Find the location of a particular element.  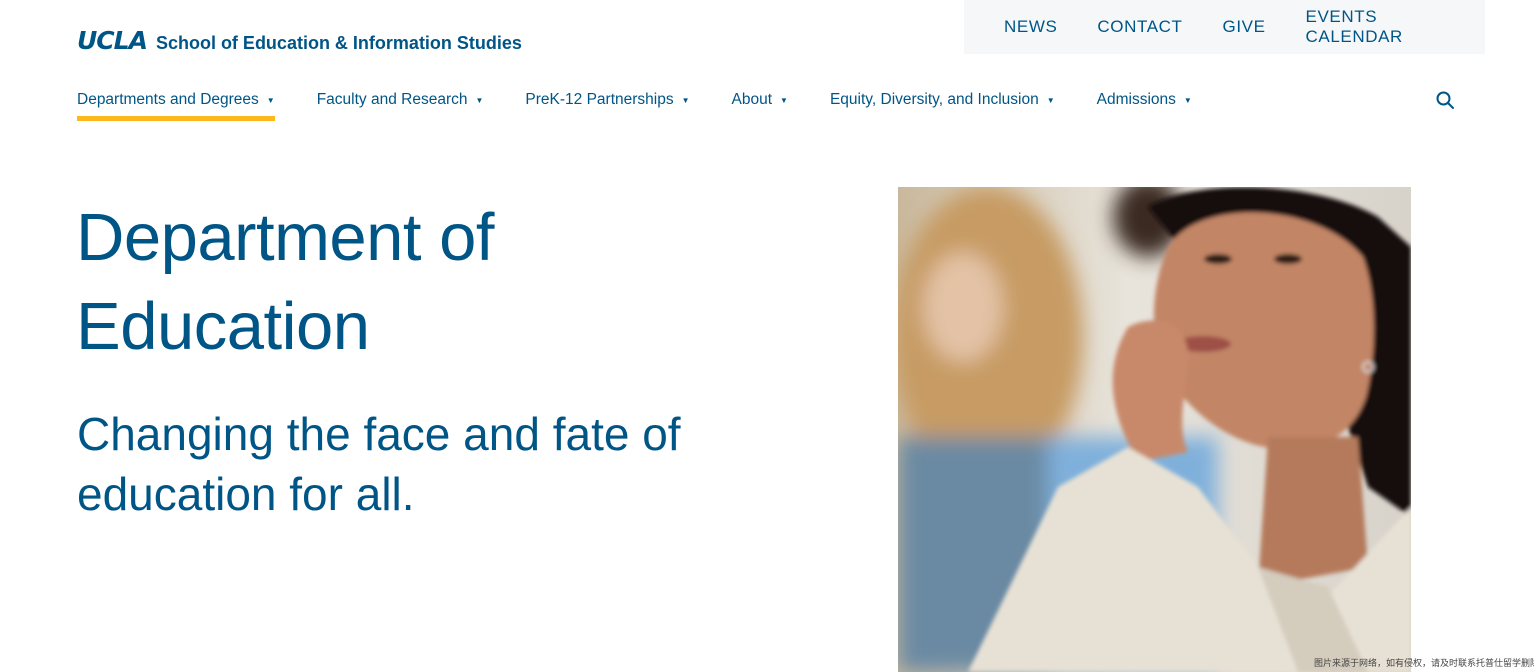

nav-item-label: Departments and Degrees is located at coordinates (168, 99).